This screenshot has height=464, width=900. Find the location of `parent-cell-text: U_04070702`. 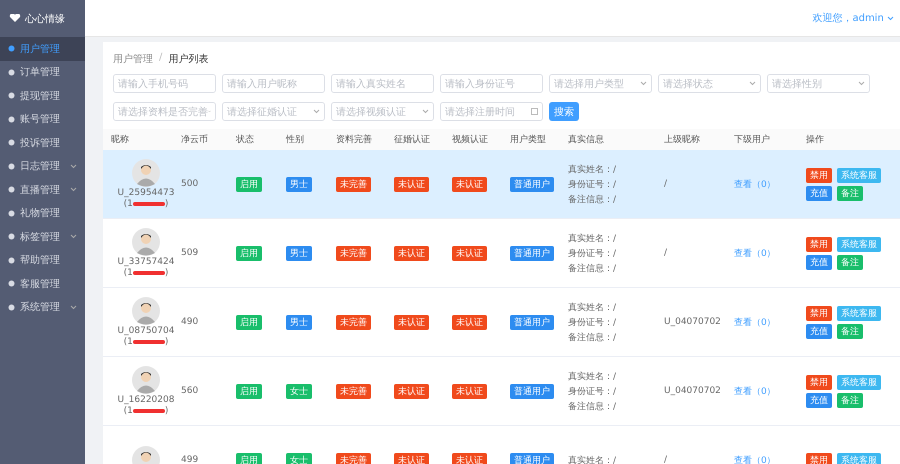

parent-cell-text: U_04070702 is located at coordinates (693, 322).